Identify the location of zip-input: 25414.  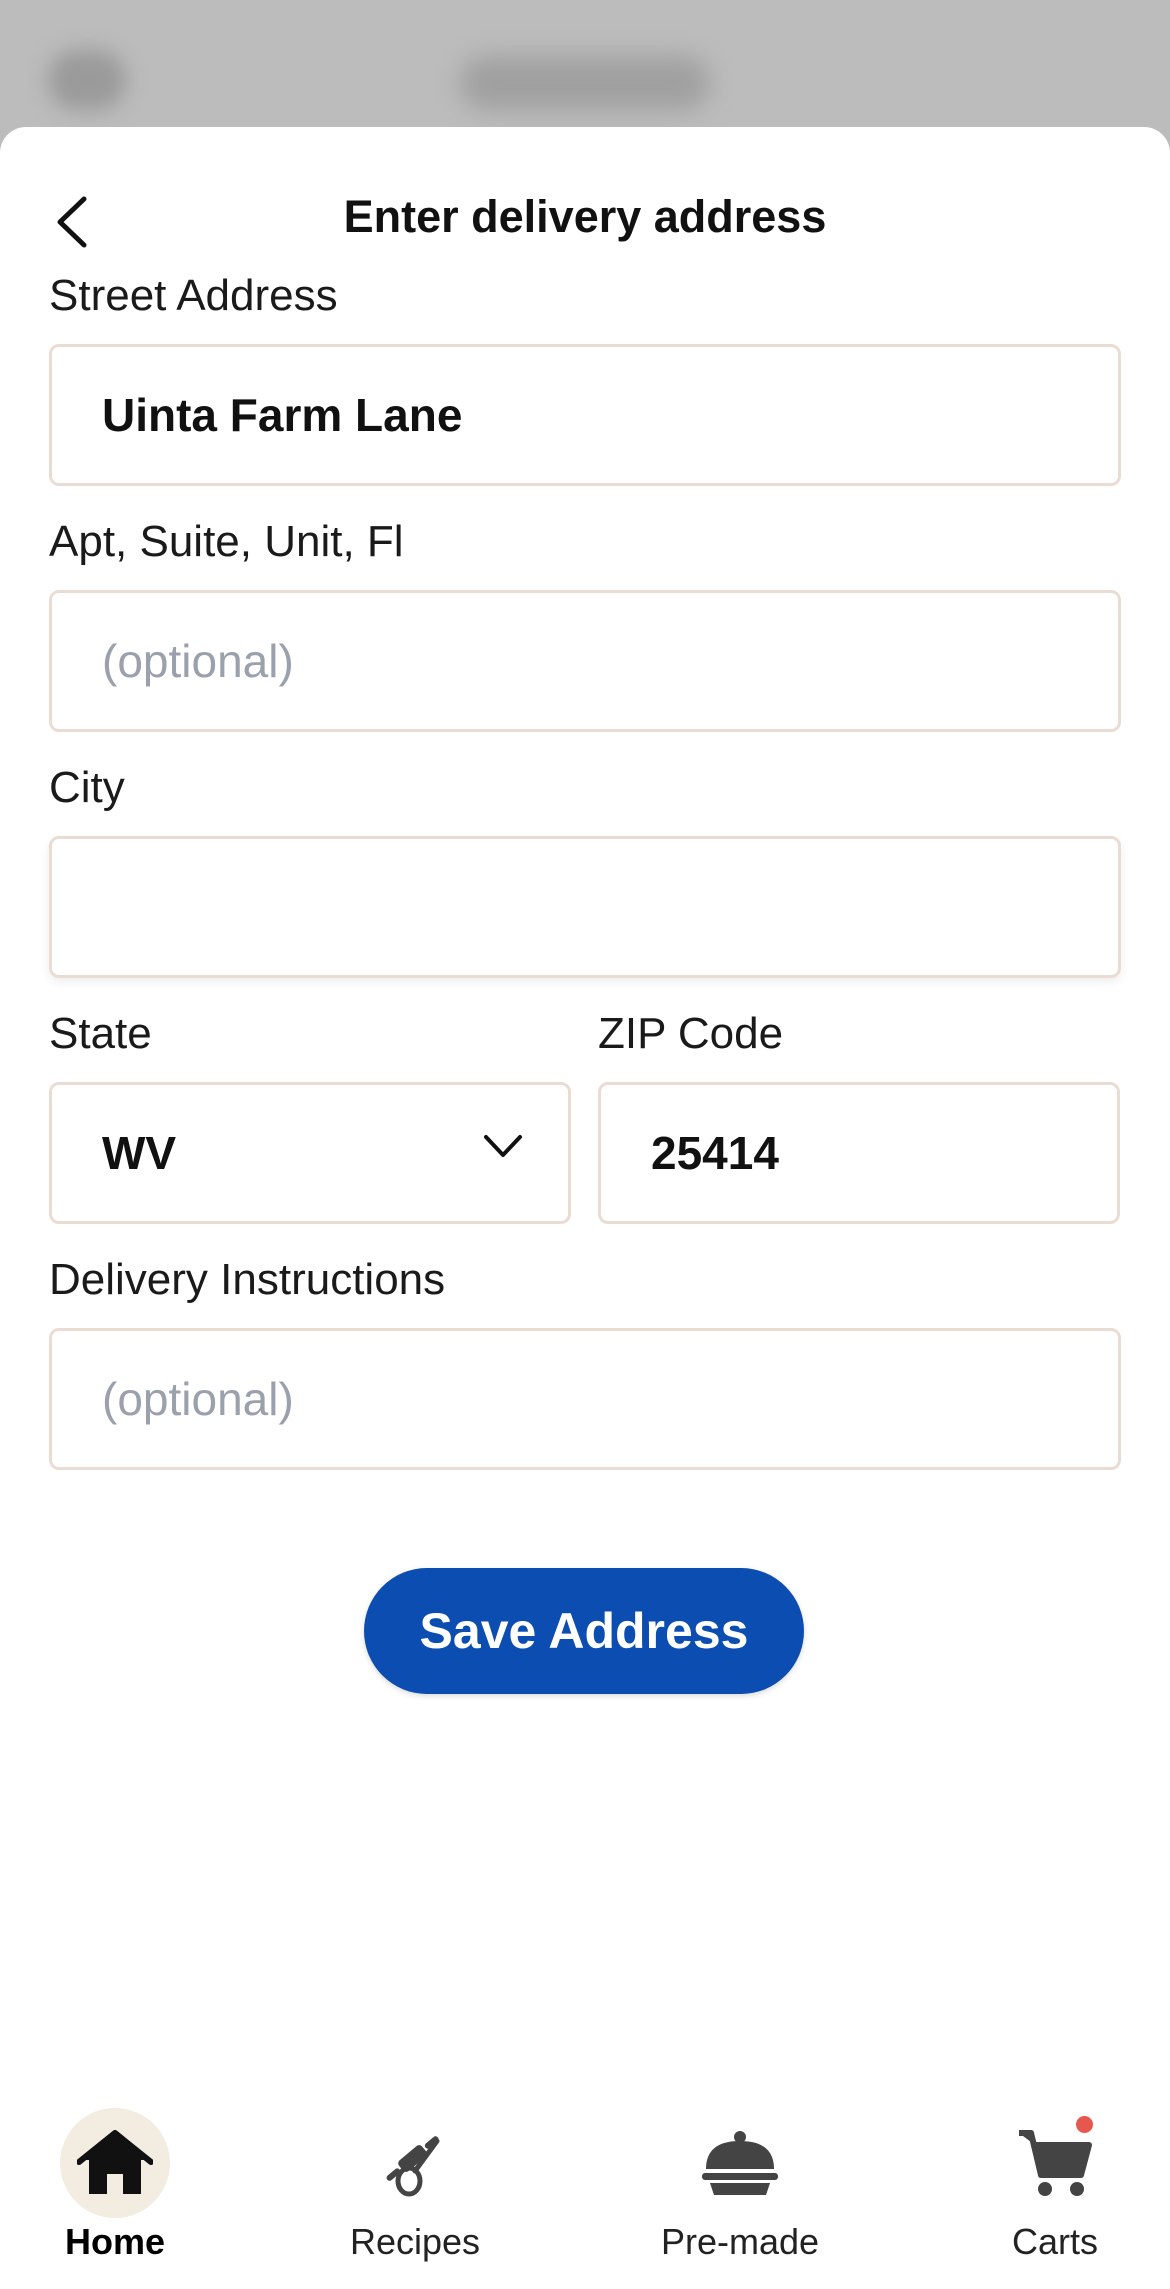
(859, 1153).